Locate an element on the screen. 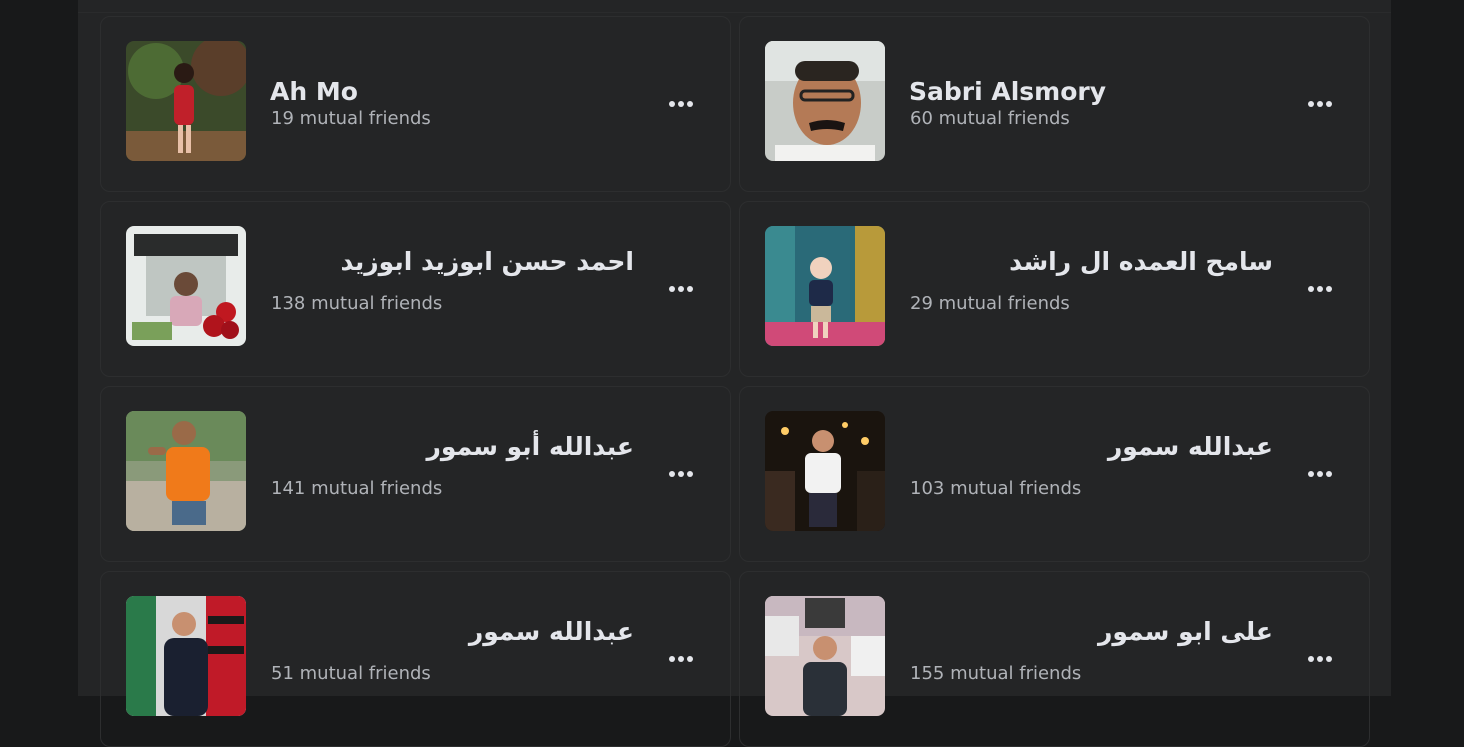  mutual-friends-count: 60 mutual friends is located at coordinates (990, 119).